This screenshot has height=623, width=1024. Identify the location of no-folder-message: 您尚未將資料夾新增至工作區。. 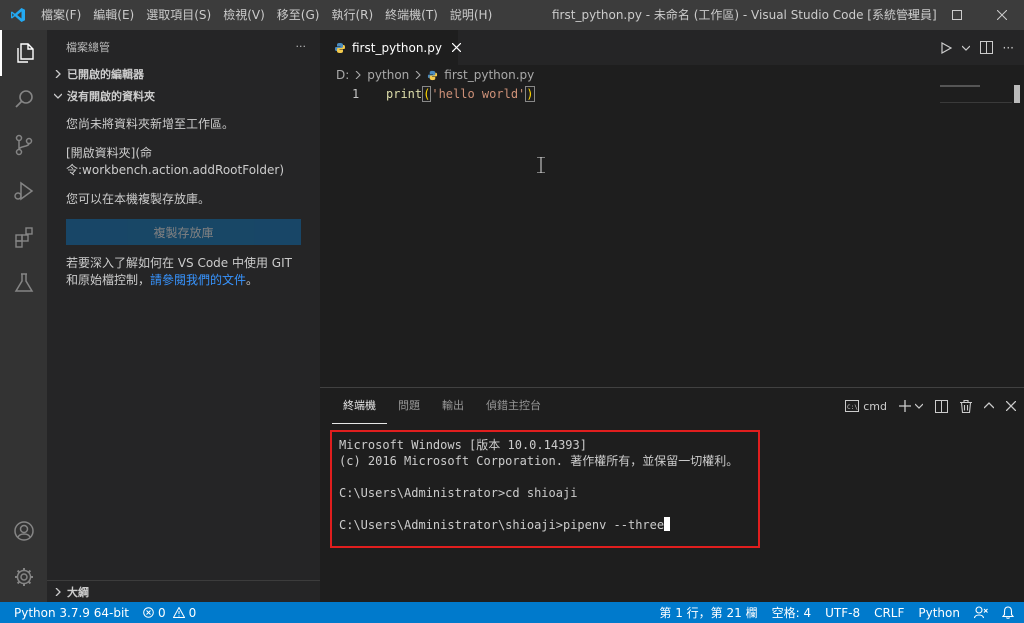
(150, 124).